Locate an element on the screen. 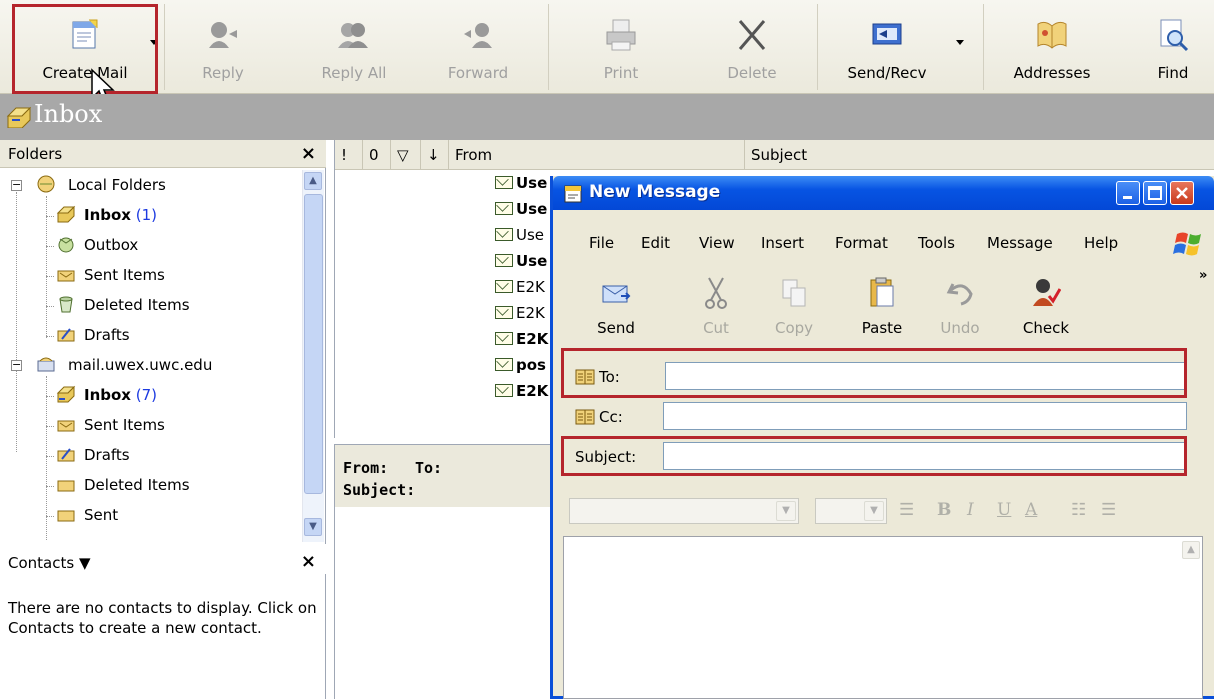 Image resolution: width=1214 pixels, height=699 pixels. table-row: pos is located at coordinates (520, 369).